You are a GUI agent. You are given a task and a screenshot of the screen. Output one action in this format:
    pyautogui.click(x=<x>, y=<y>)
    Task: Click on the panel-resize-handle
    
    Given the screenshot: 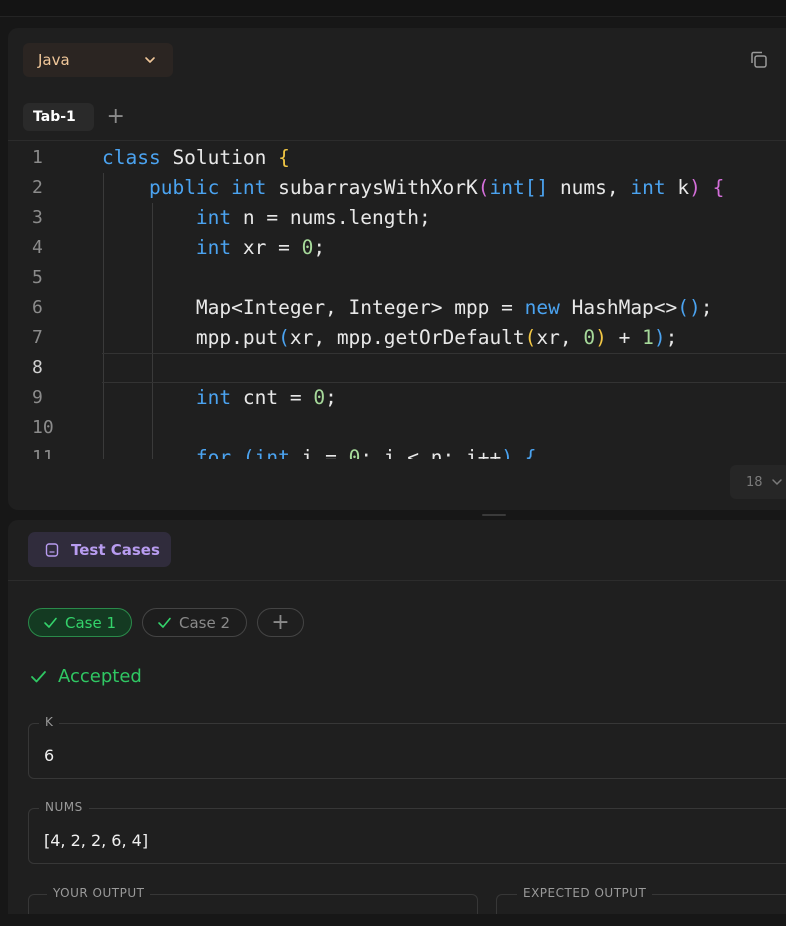 What is the action you would take?
    pyautogui.click(x=494, y=515)
    